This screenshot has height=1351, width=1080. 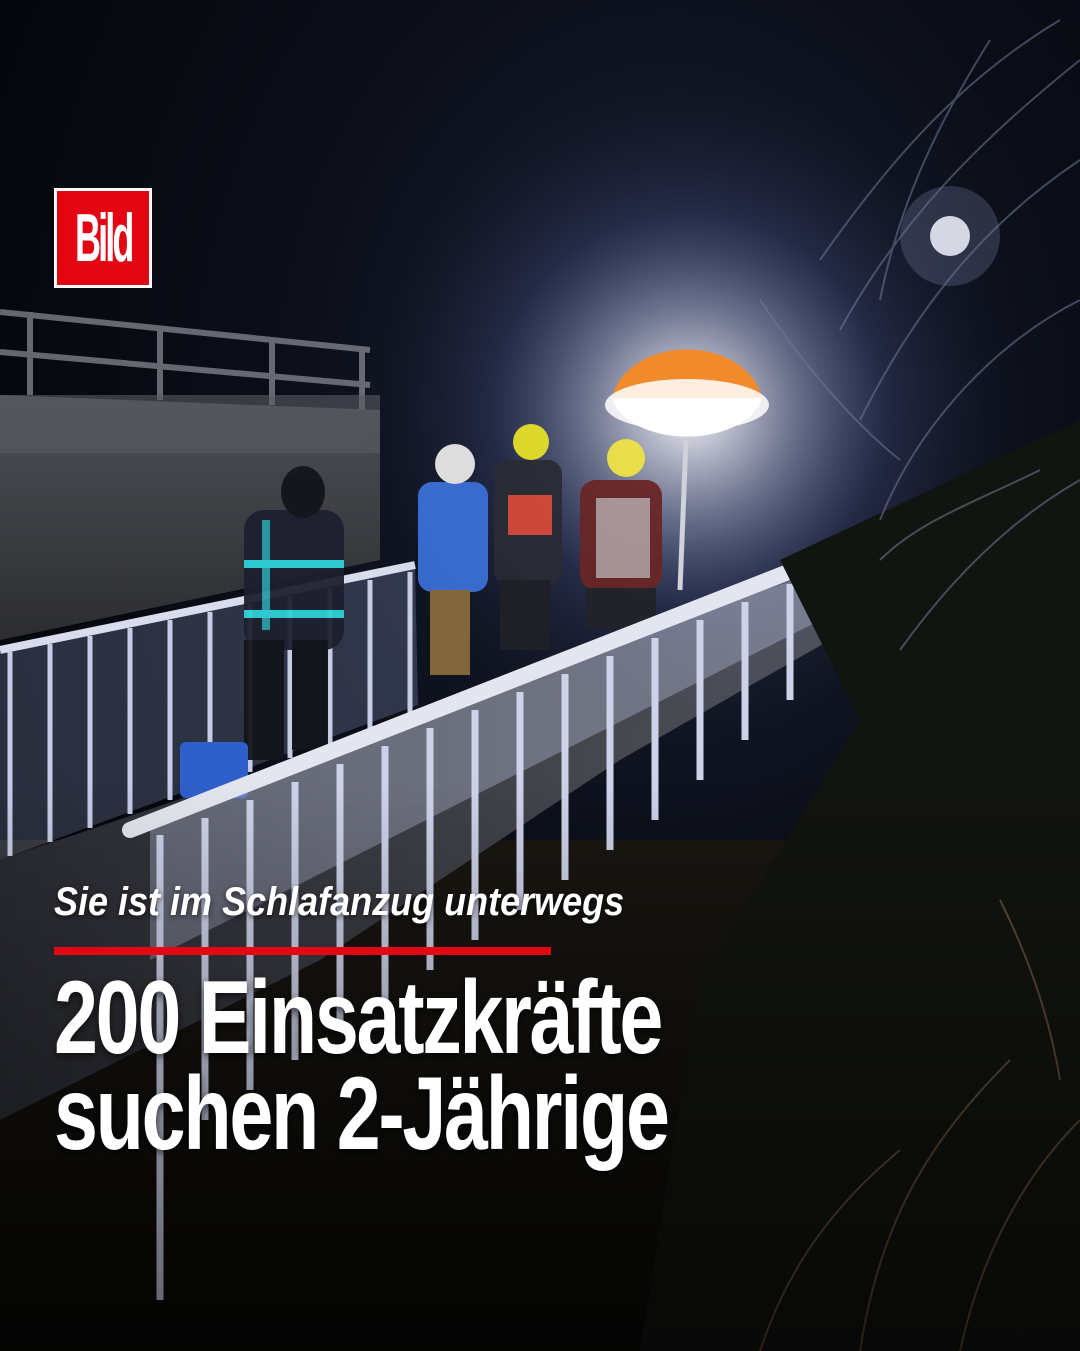 I want to click on kicker-text: Sie ist im Schlafanzug unterwegs, so click(x=339, y=902).